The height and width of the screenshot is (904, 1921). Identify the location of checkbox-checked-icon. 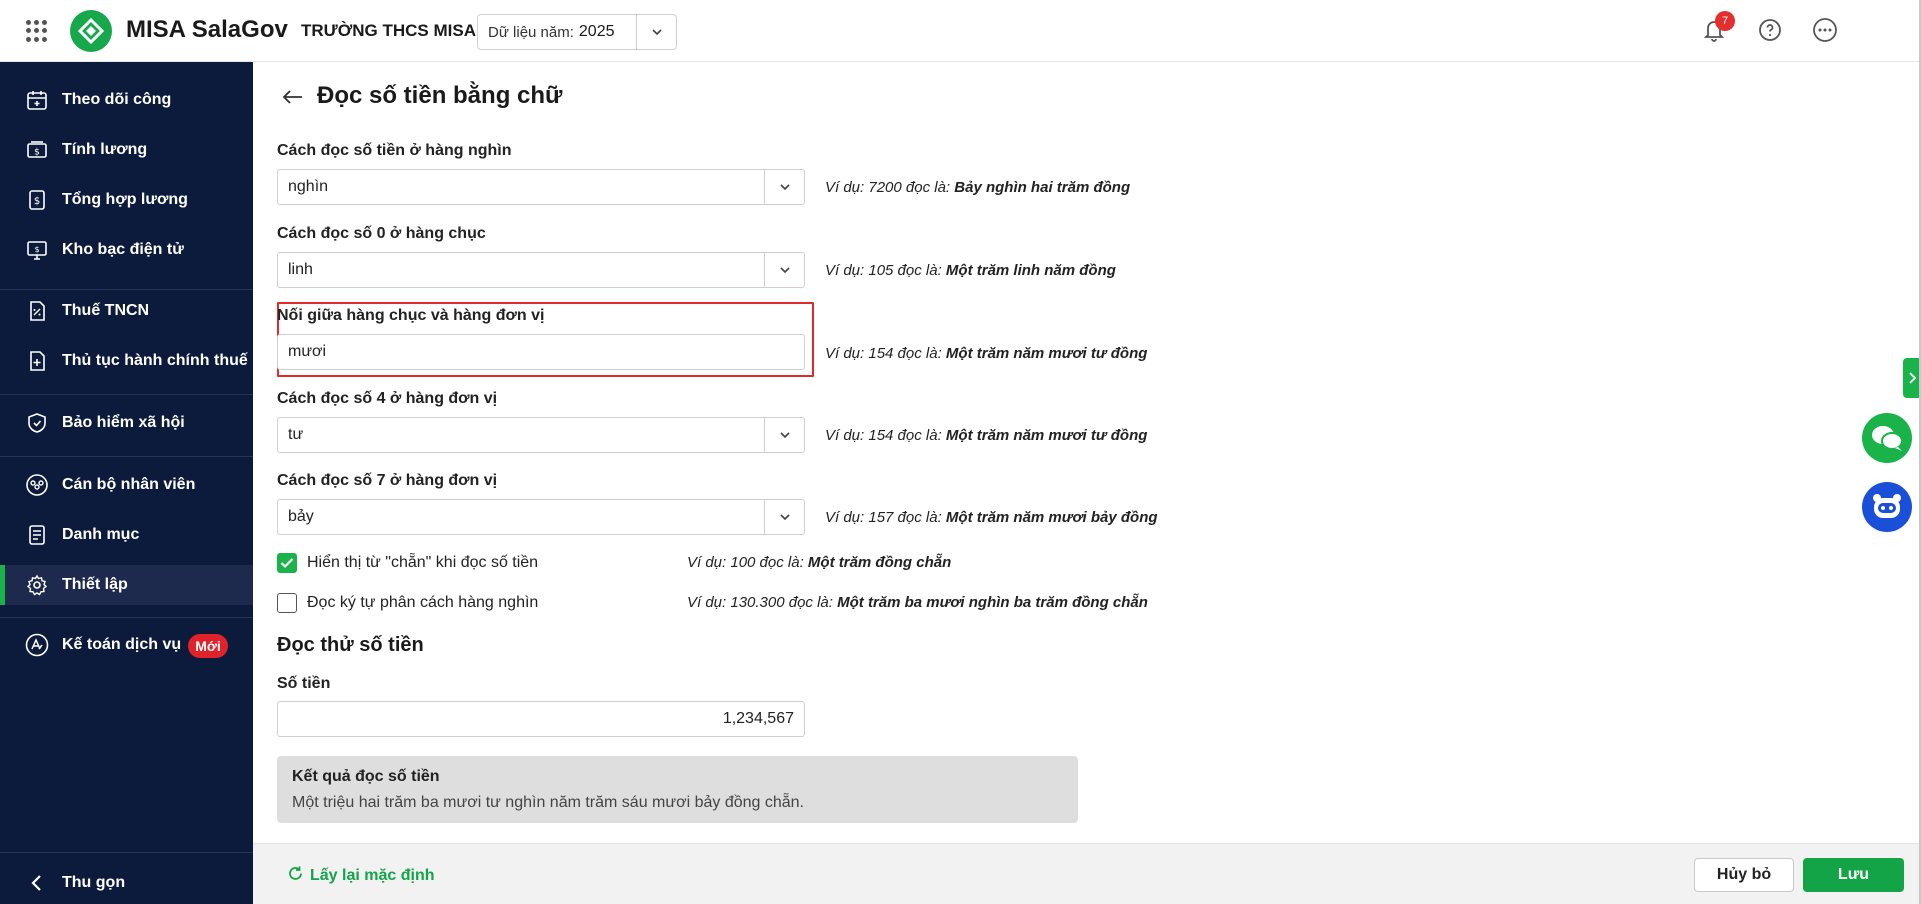
(287, 563).